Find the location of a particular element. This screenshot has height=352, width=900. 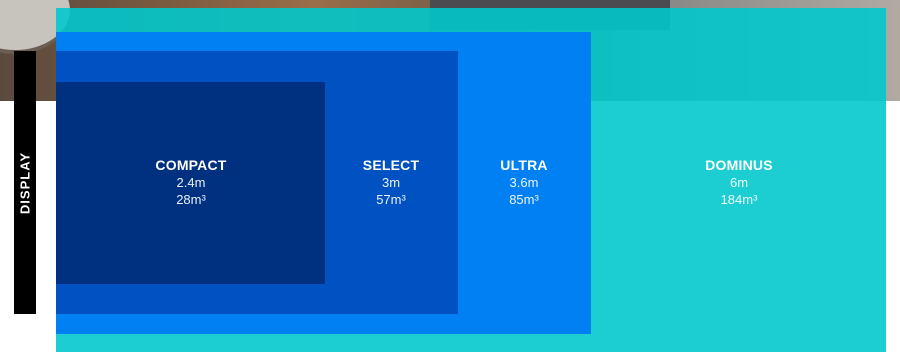

model-length: 3.6m is located at coordinates (524, 182).